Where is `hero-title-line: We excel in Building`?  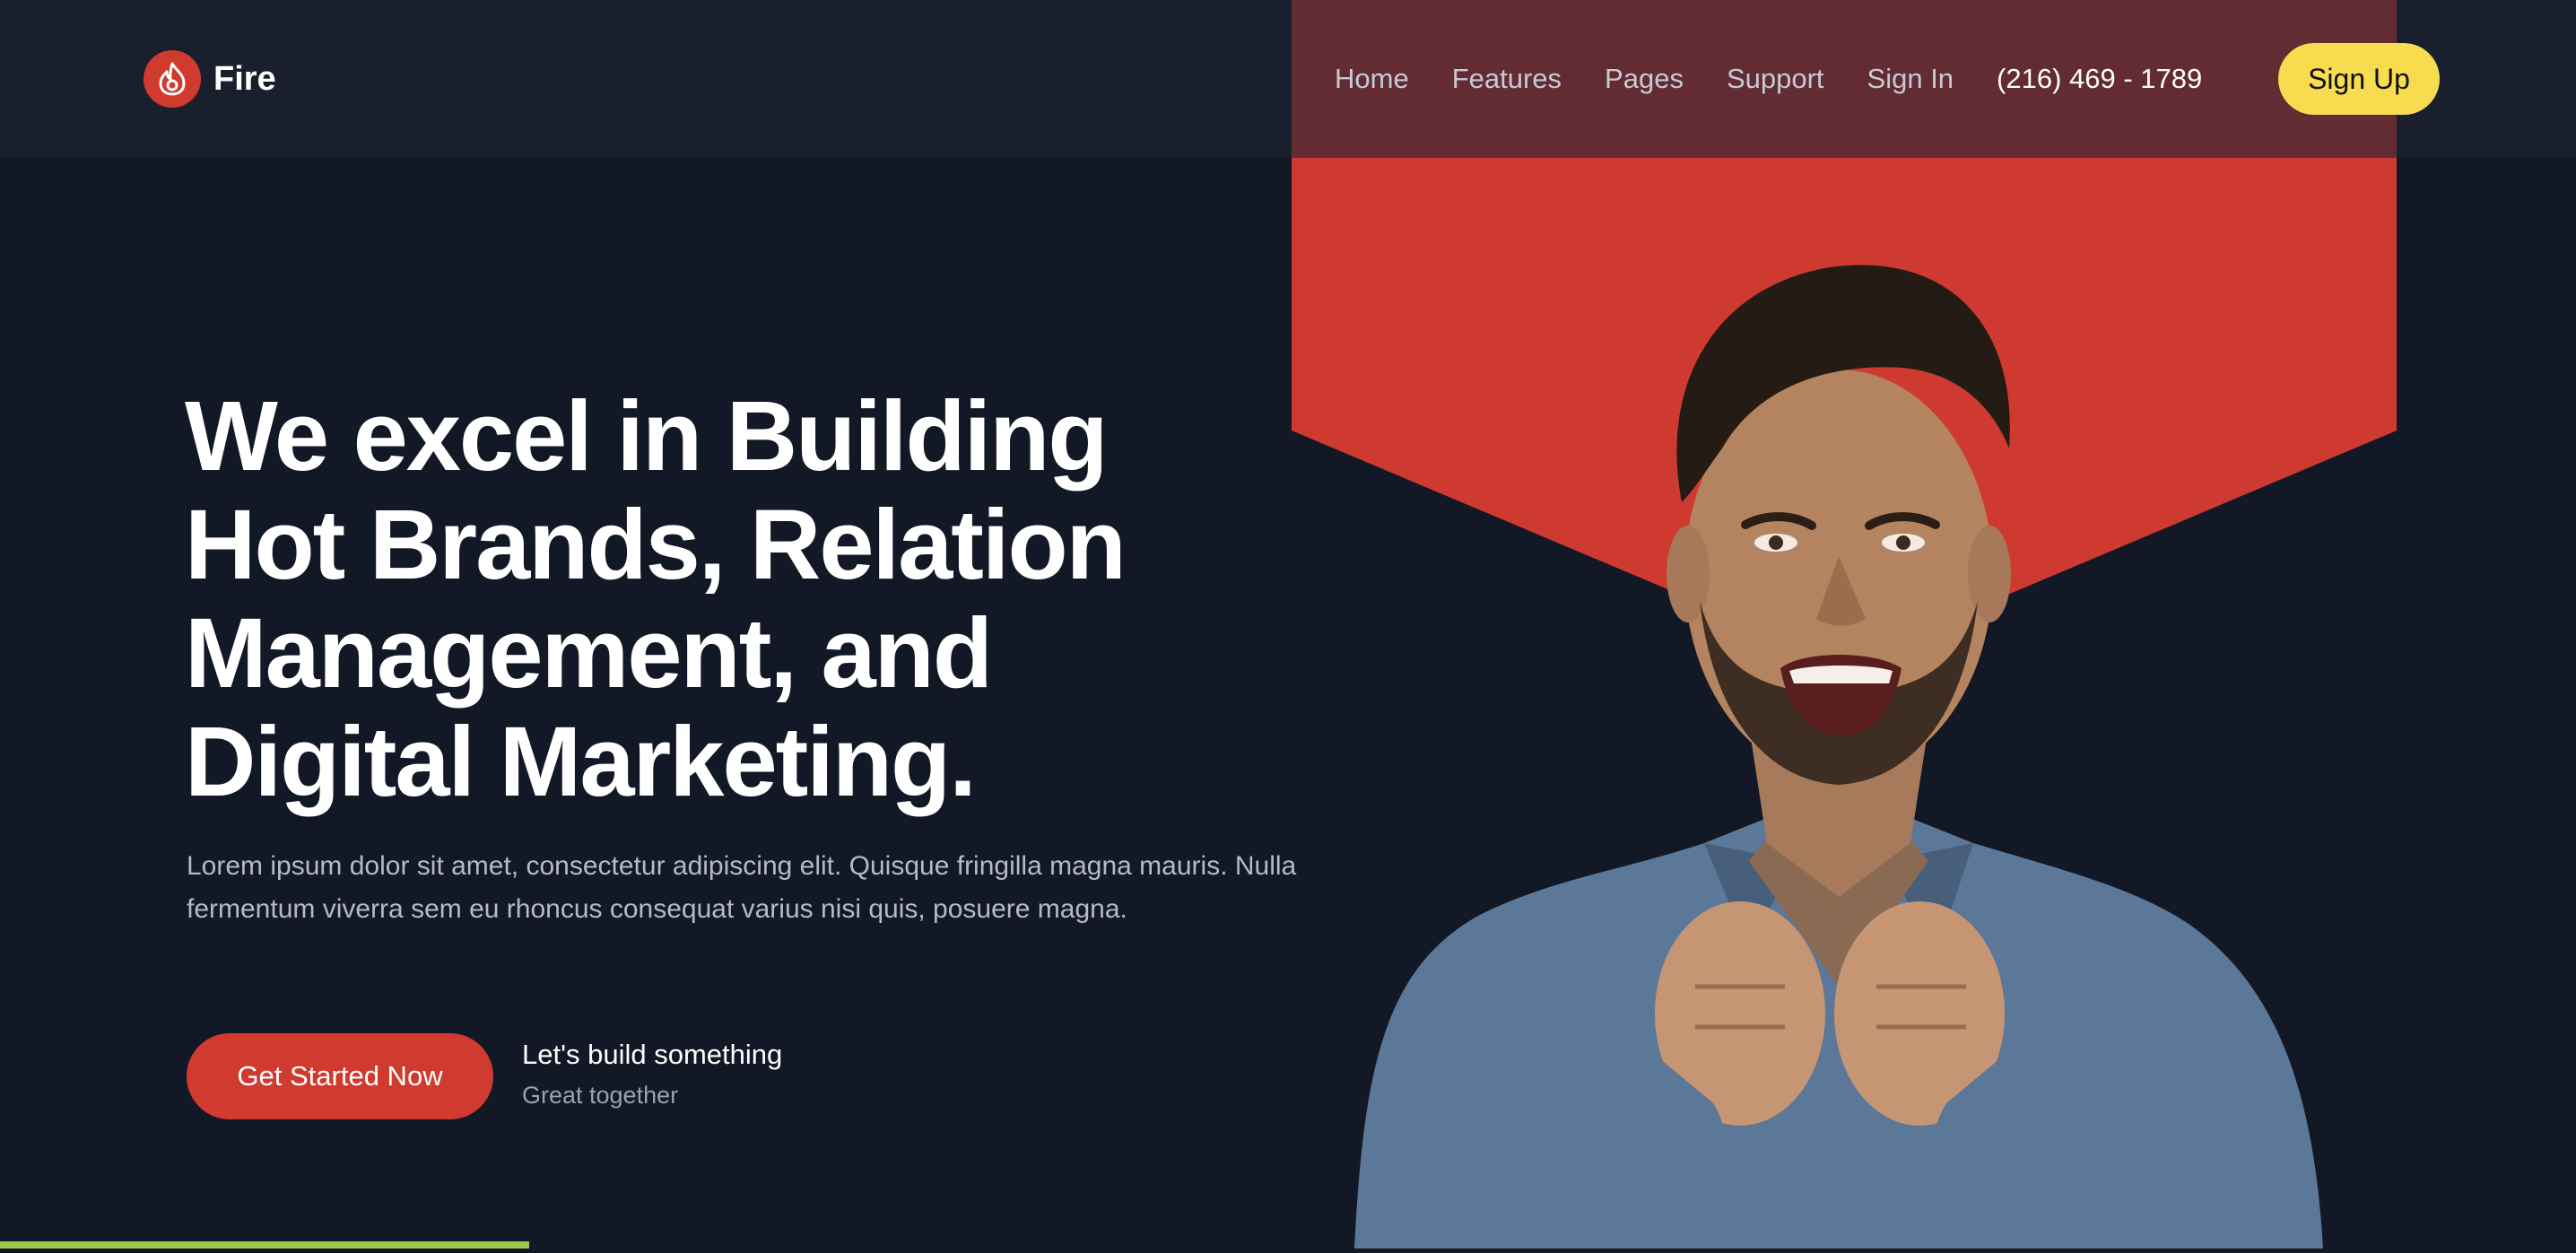
hero-title-line: We excel in Building is located at coordinates (647, 436).